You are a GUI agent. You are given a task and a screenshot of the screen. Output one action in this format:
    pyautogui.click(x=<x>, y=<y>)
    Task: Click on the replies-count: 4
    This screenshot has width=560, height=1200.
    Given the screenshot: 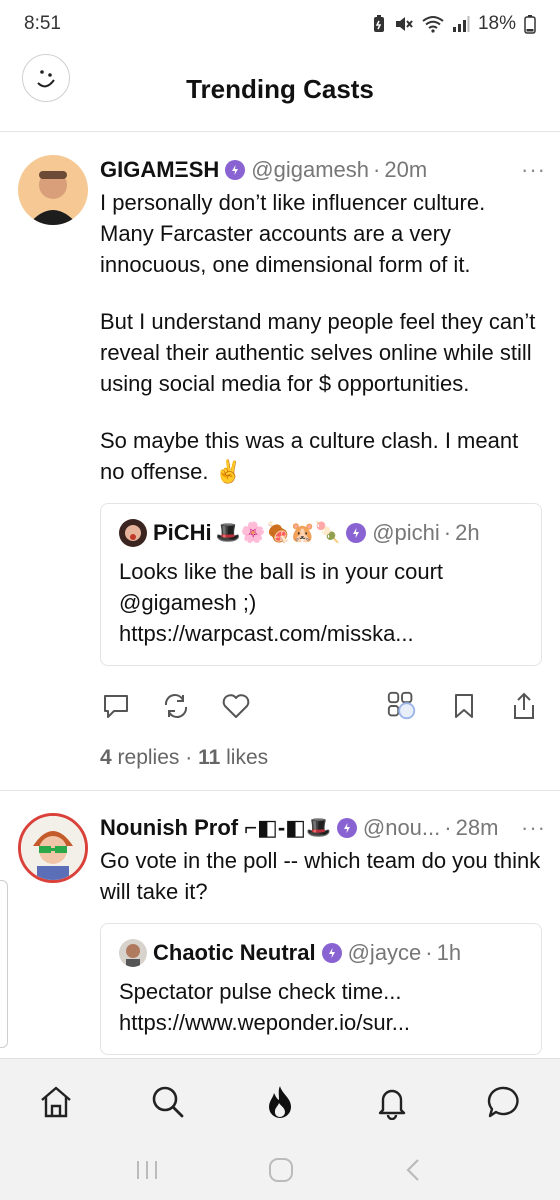 What is the action you would take?
    pyautogui.click(x=106, y=757)
    